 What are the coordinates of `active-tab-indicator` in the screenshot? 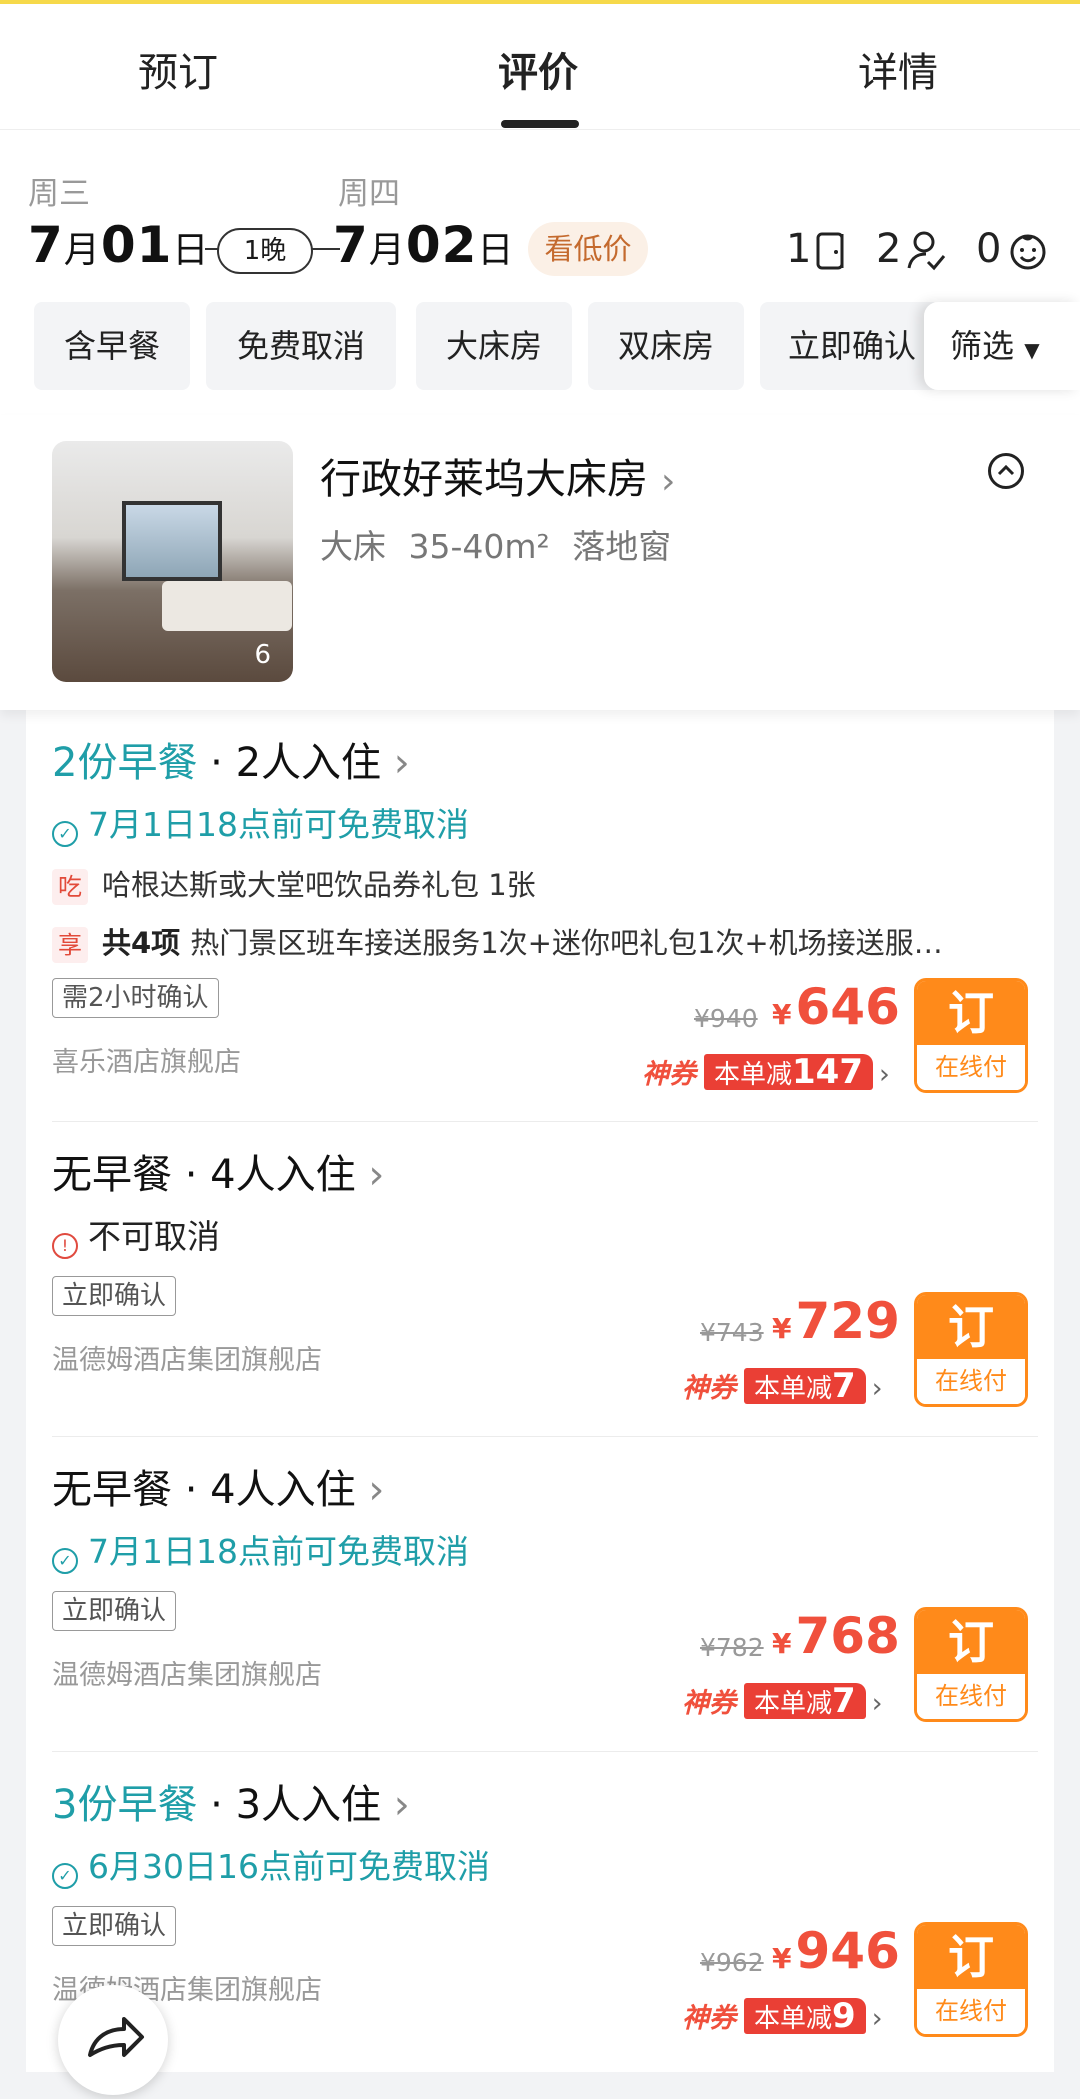 It's located at (540, 124).